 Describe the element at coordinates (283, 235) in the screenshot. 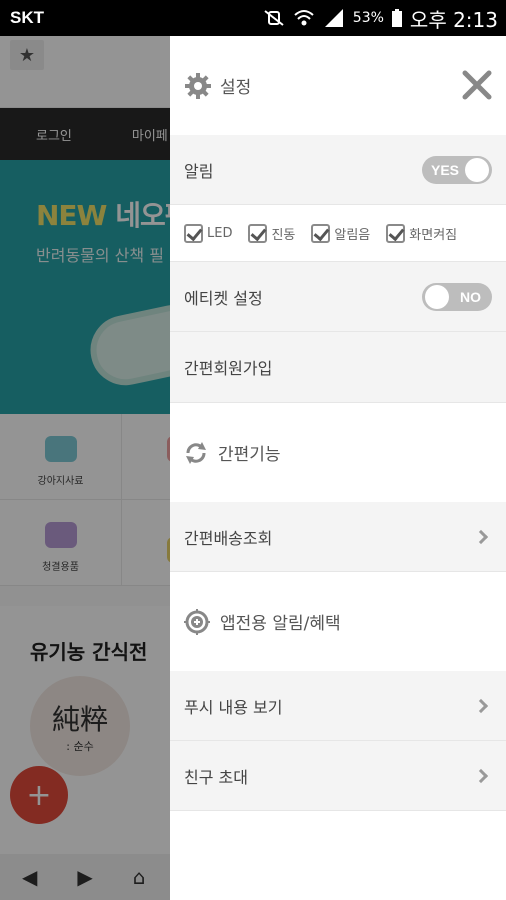

I see `checkbox-label: 진동` at that location.